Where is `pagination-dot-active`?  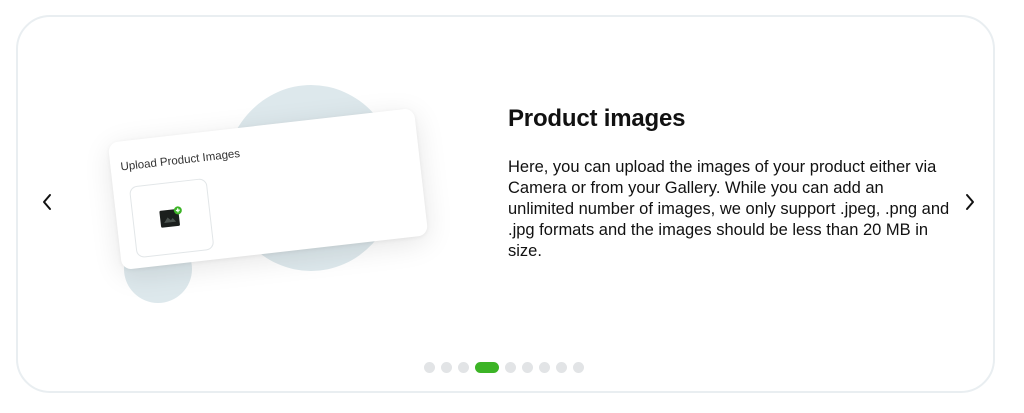
pagination-dot-active is located at coordinates (487, 367).